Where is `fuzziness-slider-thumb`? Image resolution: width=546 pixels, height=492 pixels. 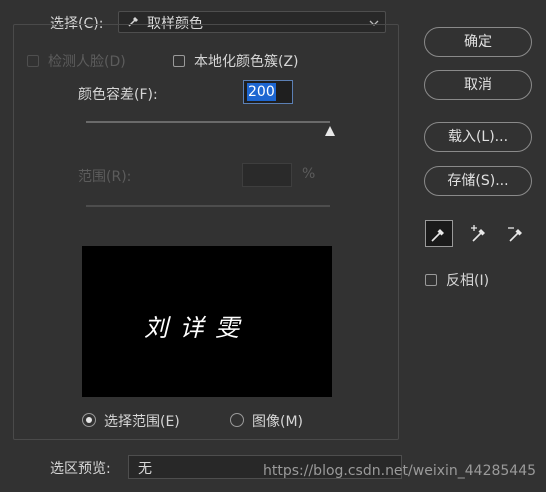
fuzziness-slider-thumb is located at coordinates (330, 133).